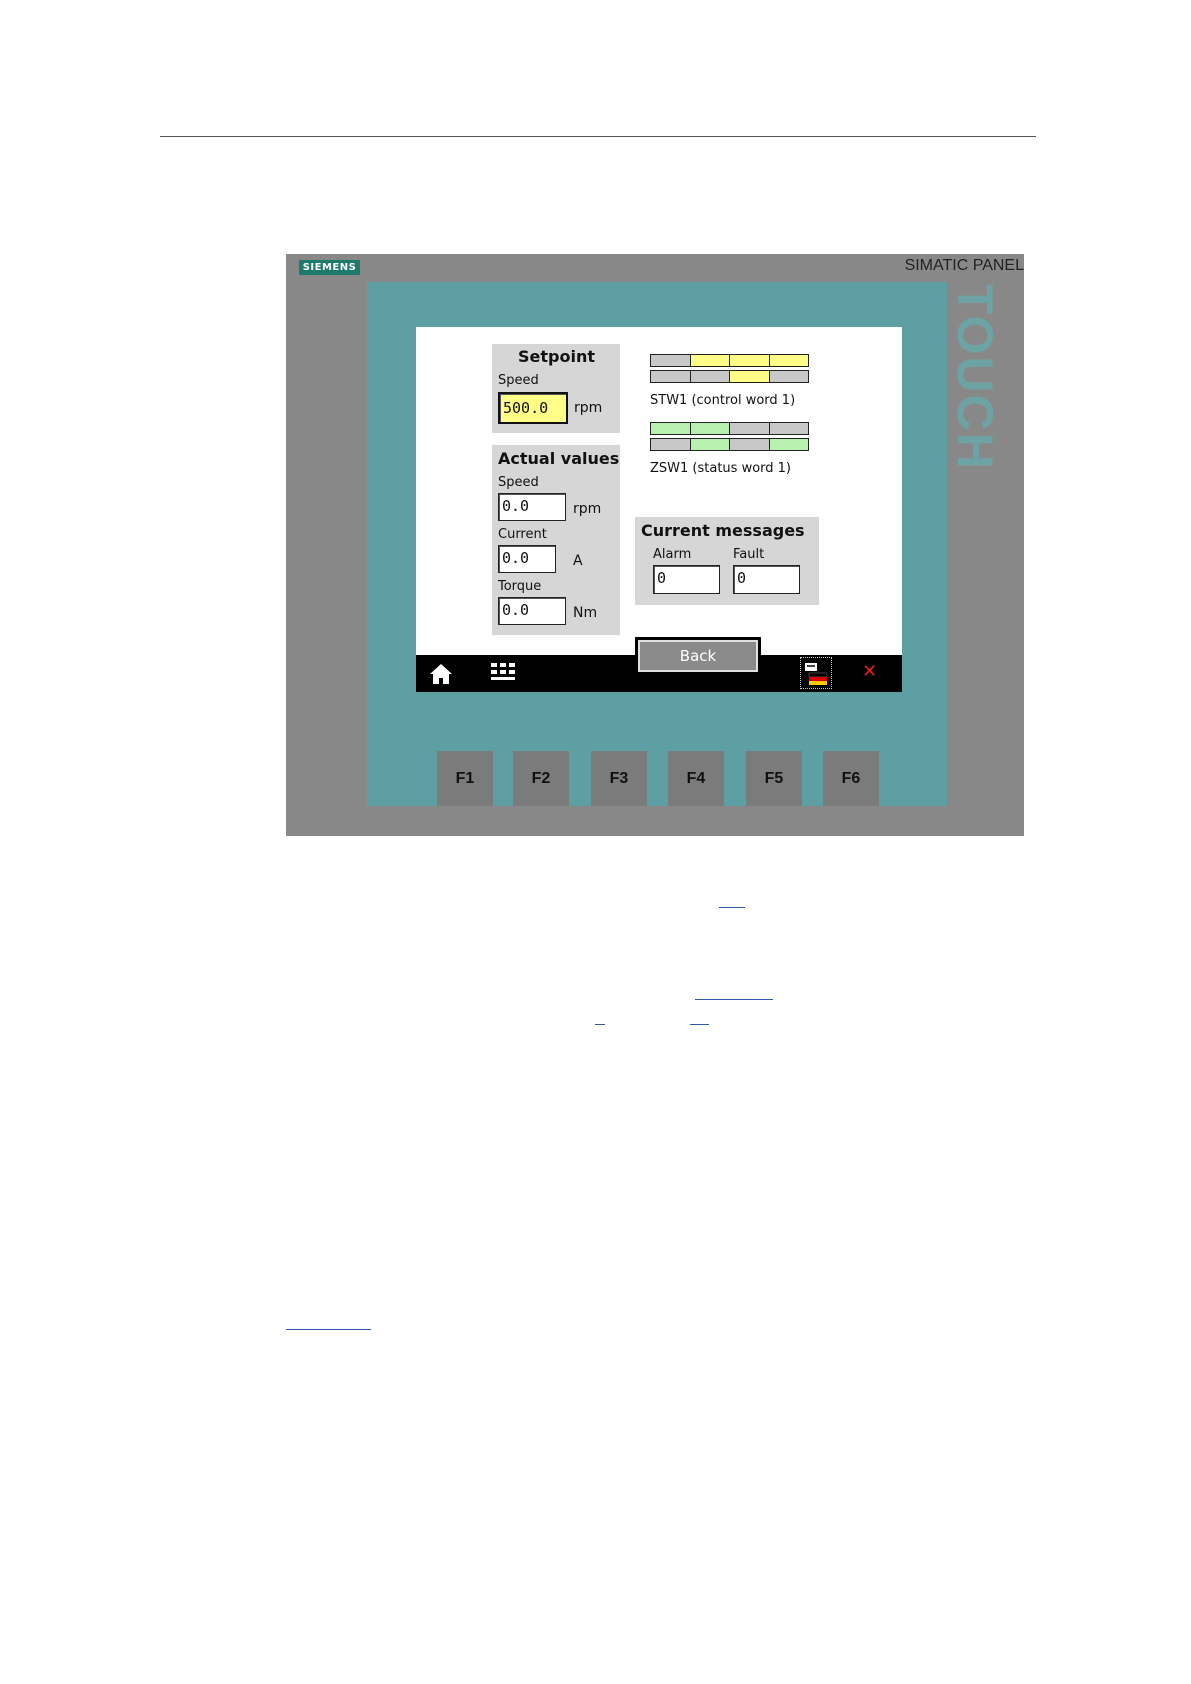 The height and width of the screenshot is (1684, 1191). What do you see at coordinates (527, 559) in the screenshot?
I see `actual-current-field: 0.0` at bounding box center [527, 559].